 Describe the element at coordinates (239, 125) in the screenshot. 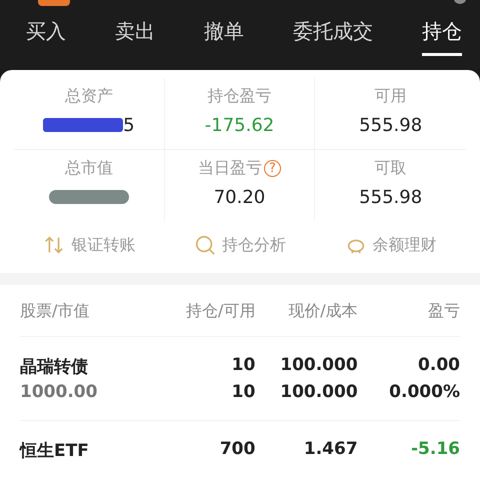

I see `summary-value: -175.62` at that location.